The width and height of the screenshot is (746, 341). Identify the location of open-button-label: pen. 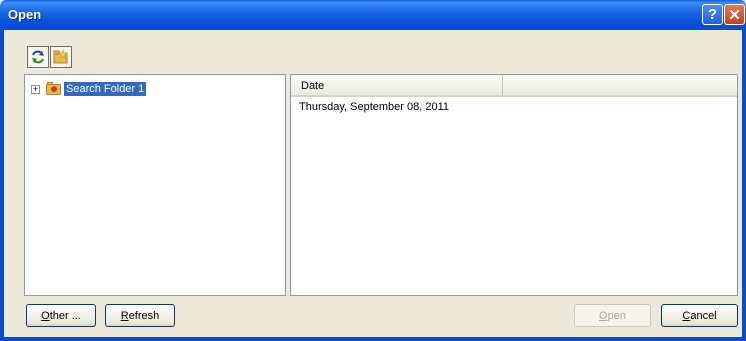
(616, 315).